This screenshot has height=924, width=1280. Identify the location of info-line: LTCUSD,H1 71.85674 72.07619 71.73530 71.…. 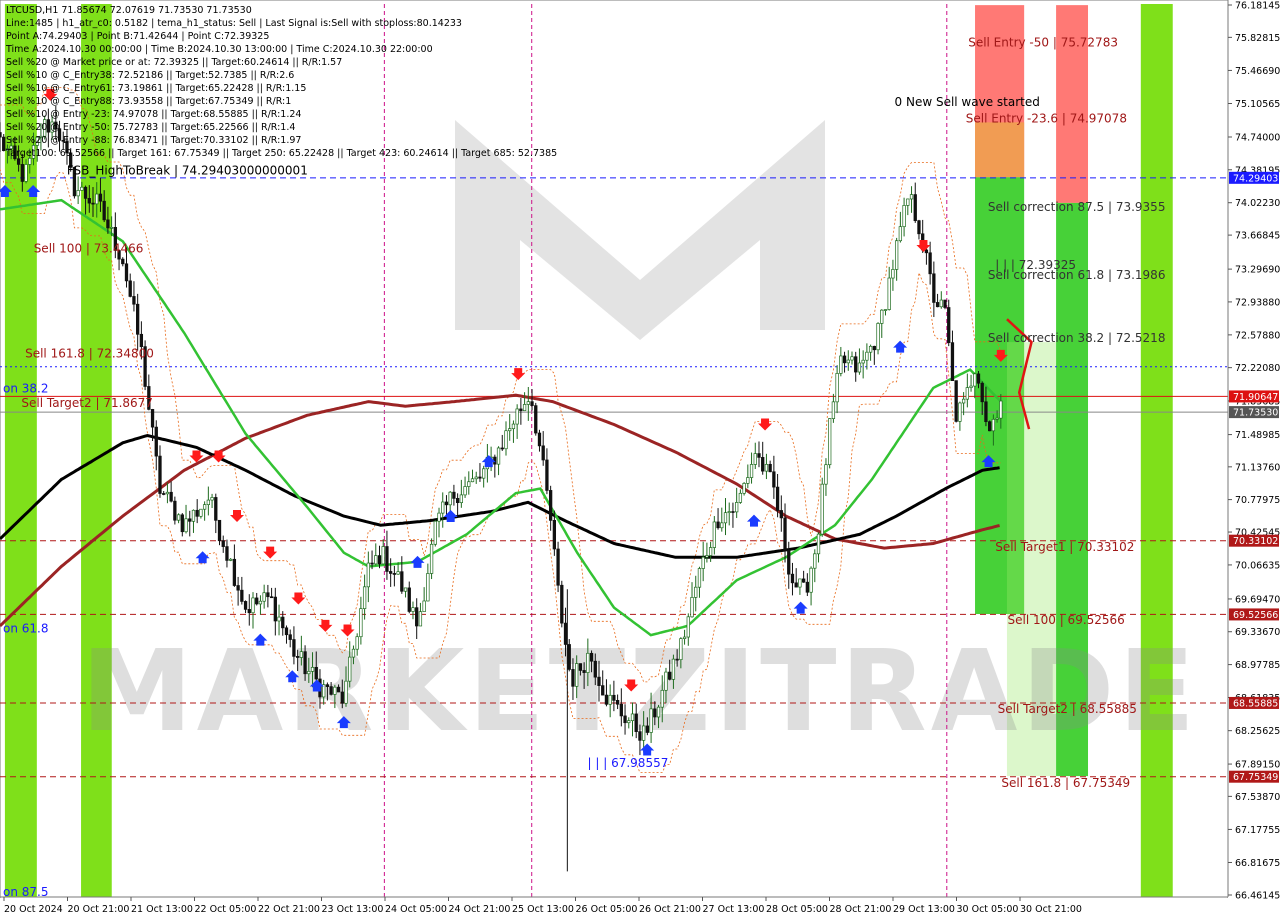
(129, 10).